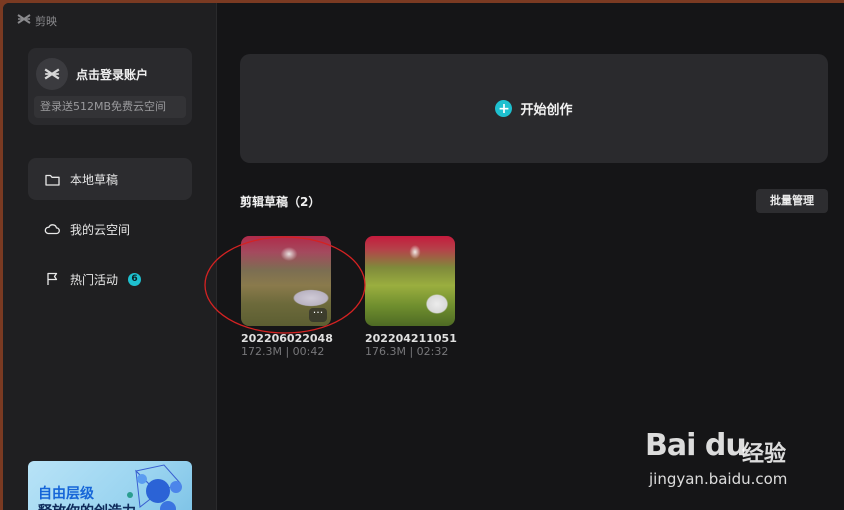 This screenshot has height=510, width=844. What do you see at coordinates (110, 107) in the screenshot?
I see `cloud-promo: 登录送512MB免费云空间` at bounding box center [110, 107].